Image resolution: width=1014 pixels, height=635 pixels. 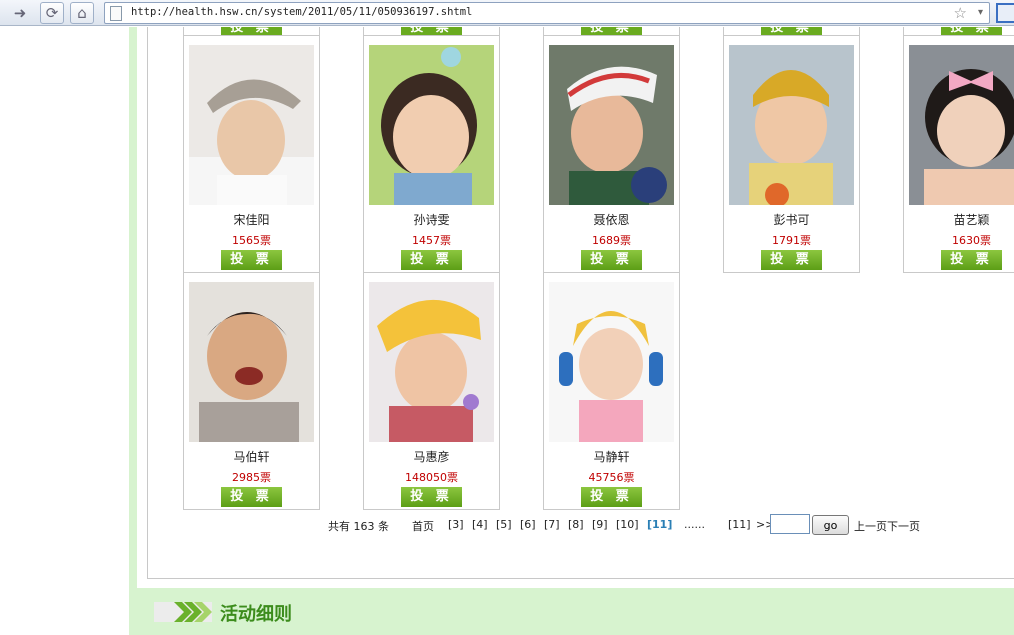 I want to click on contestant-name: 宋佳阳, so click(x=251, y=220).